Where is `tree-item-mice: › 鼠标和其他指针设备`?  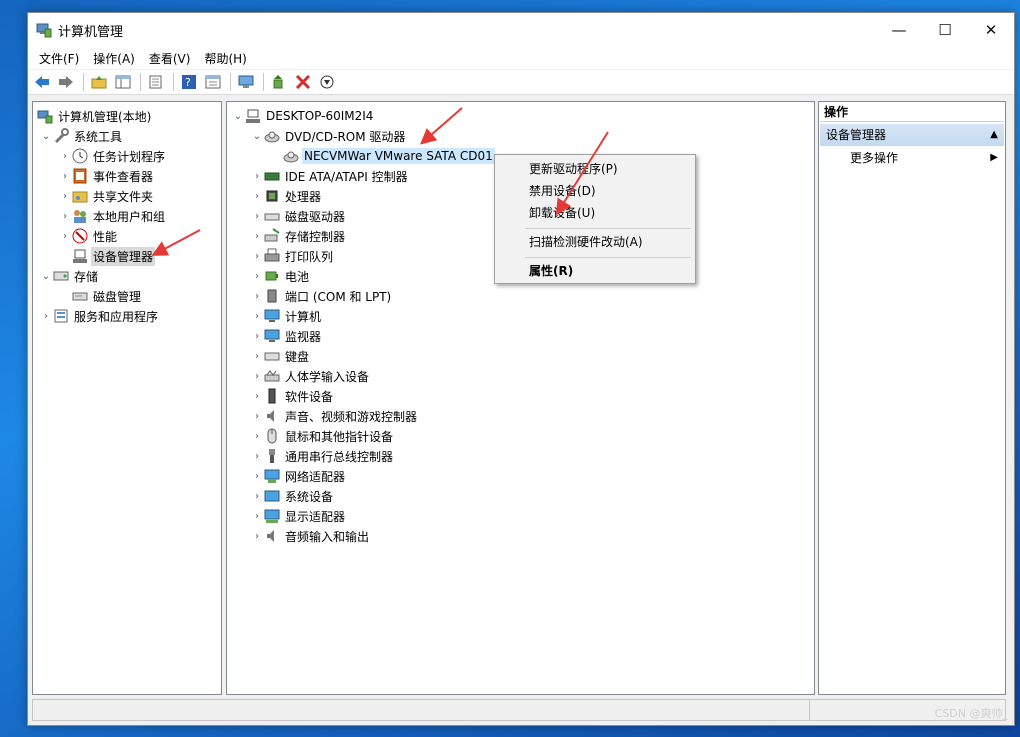 tree-item-mice: › 鼠标和其他指针设备 is located at coordinates (322, 436).